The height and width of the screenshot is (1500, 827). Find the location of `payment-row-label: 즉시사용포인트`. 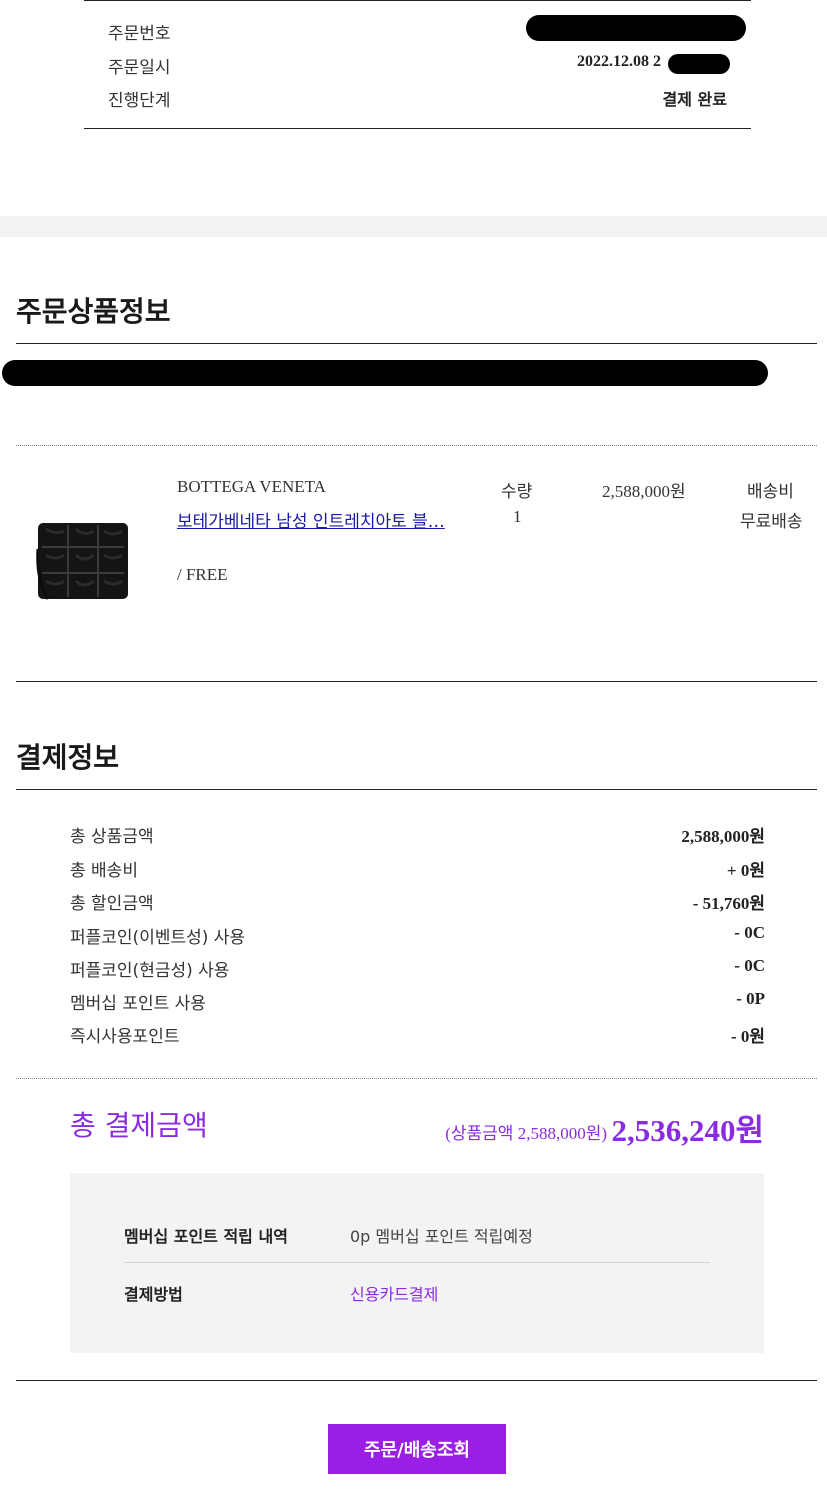

payment-row-label: 즉시사용포인트 is located at coordinates (125, 1037).